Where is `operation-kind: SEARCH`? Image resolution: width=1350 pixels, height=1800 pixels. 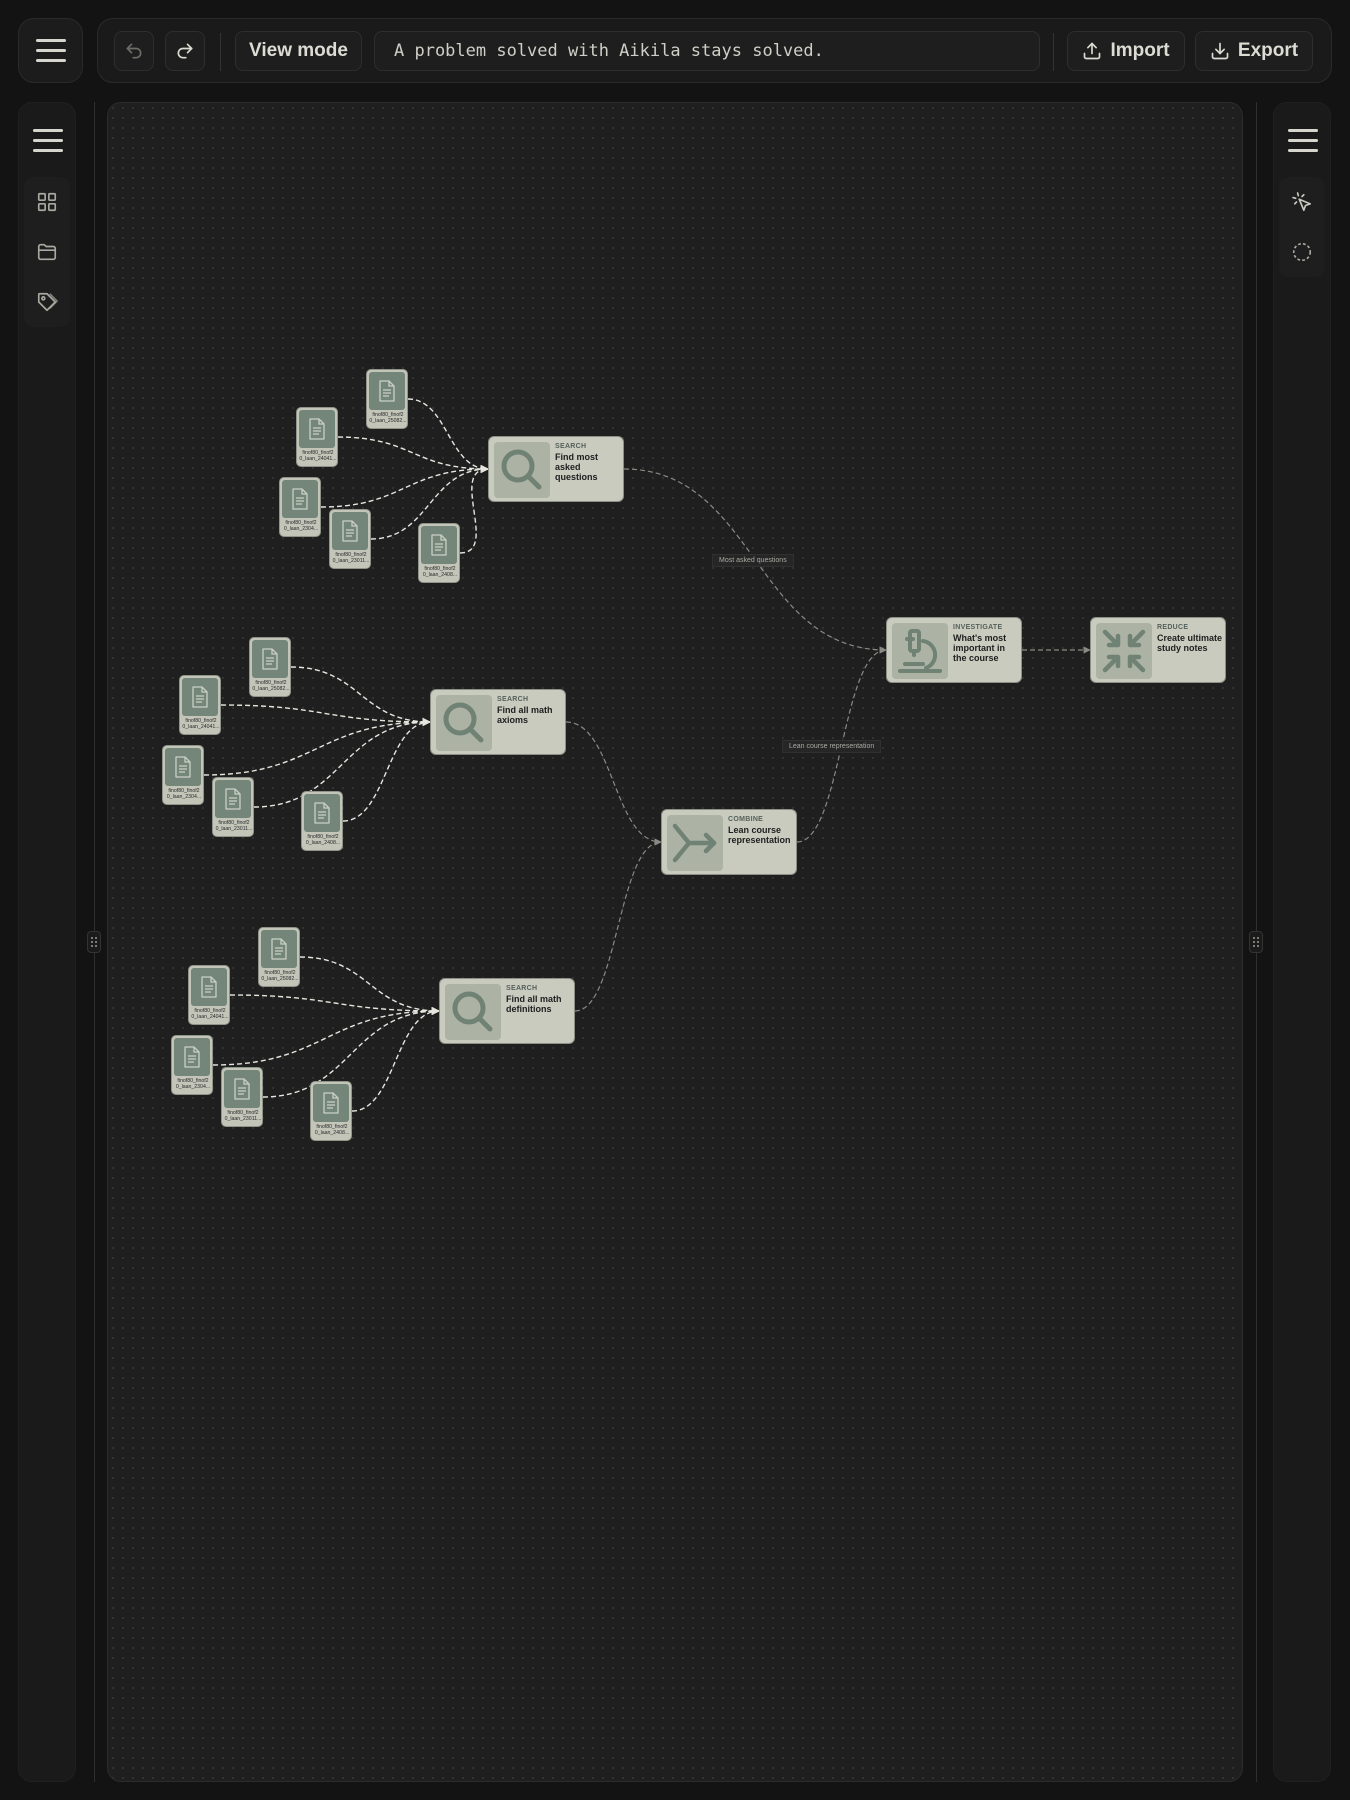
operation-kind: SEARCH is located at coordinates (522, 988).